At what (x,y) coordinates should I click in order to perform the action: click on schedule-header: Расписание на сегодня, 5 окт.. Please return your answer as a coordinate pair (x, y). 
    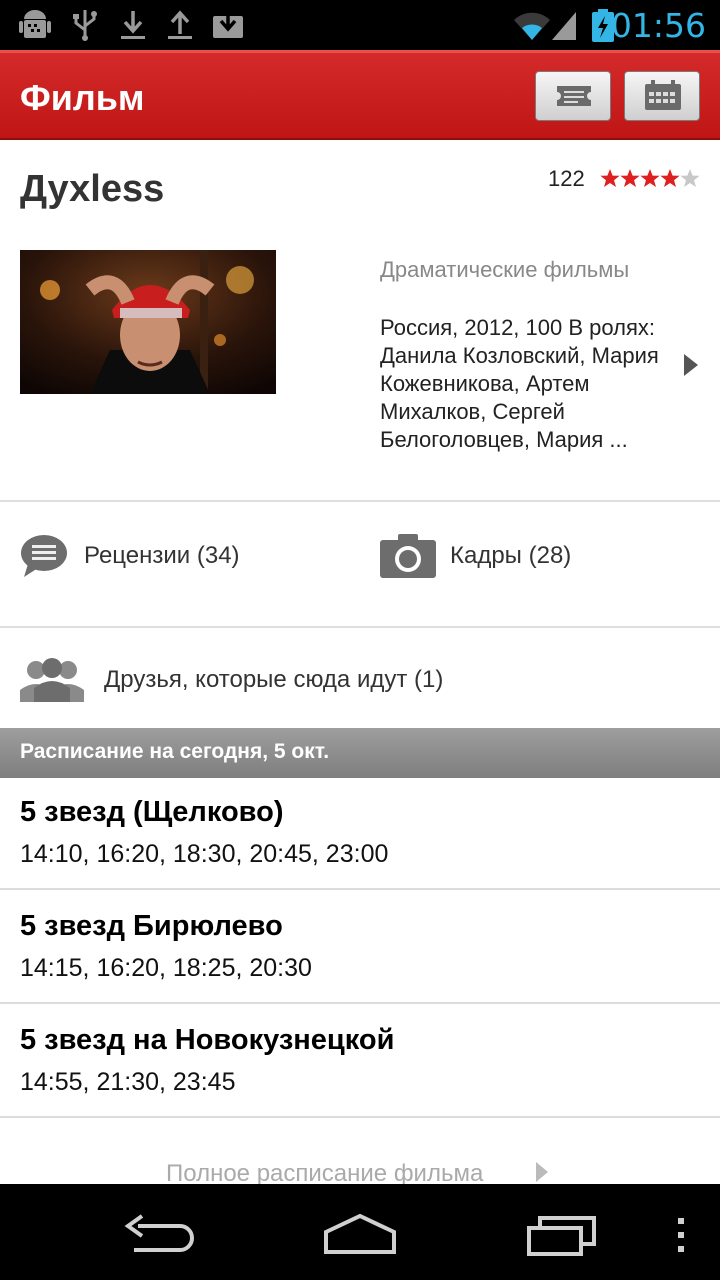
    Looking at the image, I should click on (360, 753).